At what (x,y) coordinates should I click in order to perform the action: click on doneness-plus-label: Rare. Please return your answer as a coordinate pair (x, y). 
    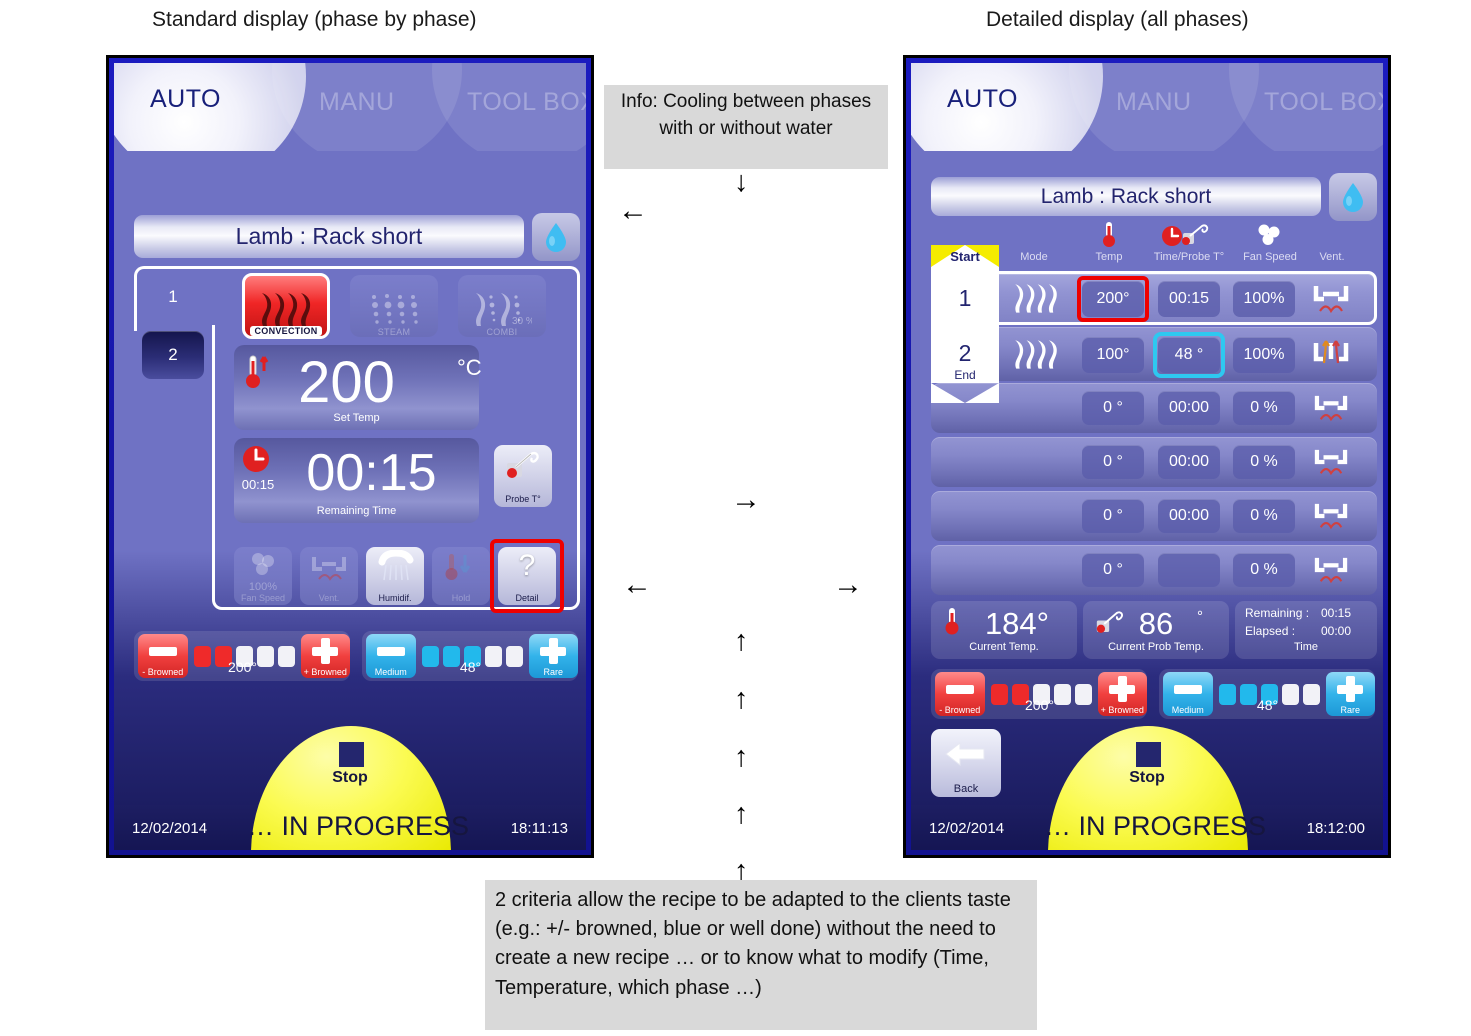
    Looking at the image, I should click on (553, 672).